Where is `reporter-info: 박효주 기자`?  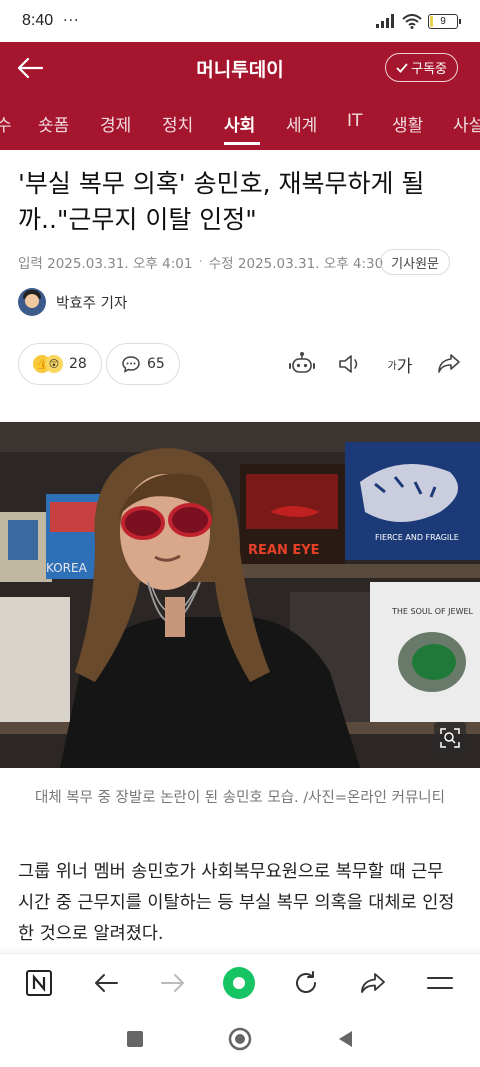 reporter-info: 박효주 기자 is located at coordinates (72, 302).